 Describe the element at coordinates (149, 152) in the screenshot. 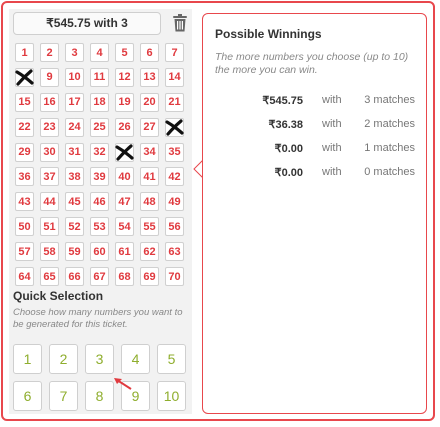

I see `number-cell: 34` at that location.